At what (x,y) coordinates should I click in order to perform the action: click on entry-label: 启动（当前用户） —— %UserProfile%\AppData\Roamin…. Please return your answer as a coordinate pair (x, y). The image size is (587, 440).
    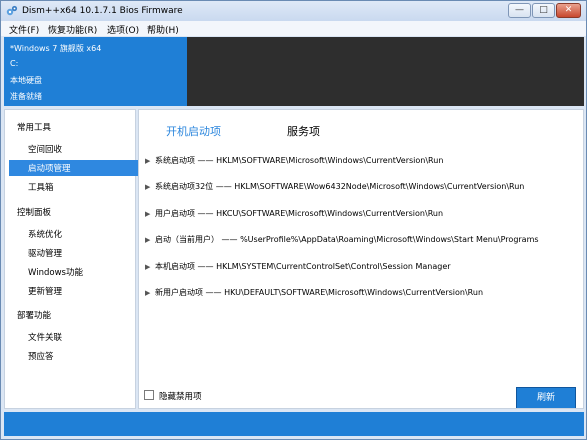
    Looking at the image, I should click on (347, 239).